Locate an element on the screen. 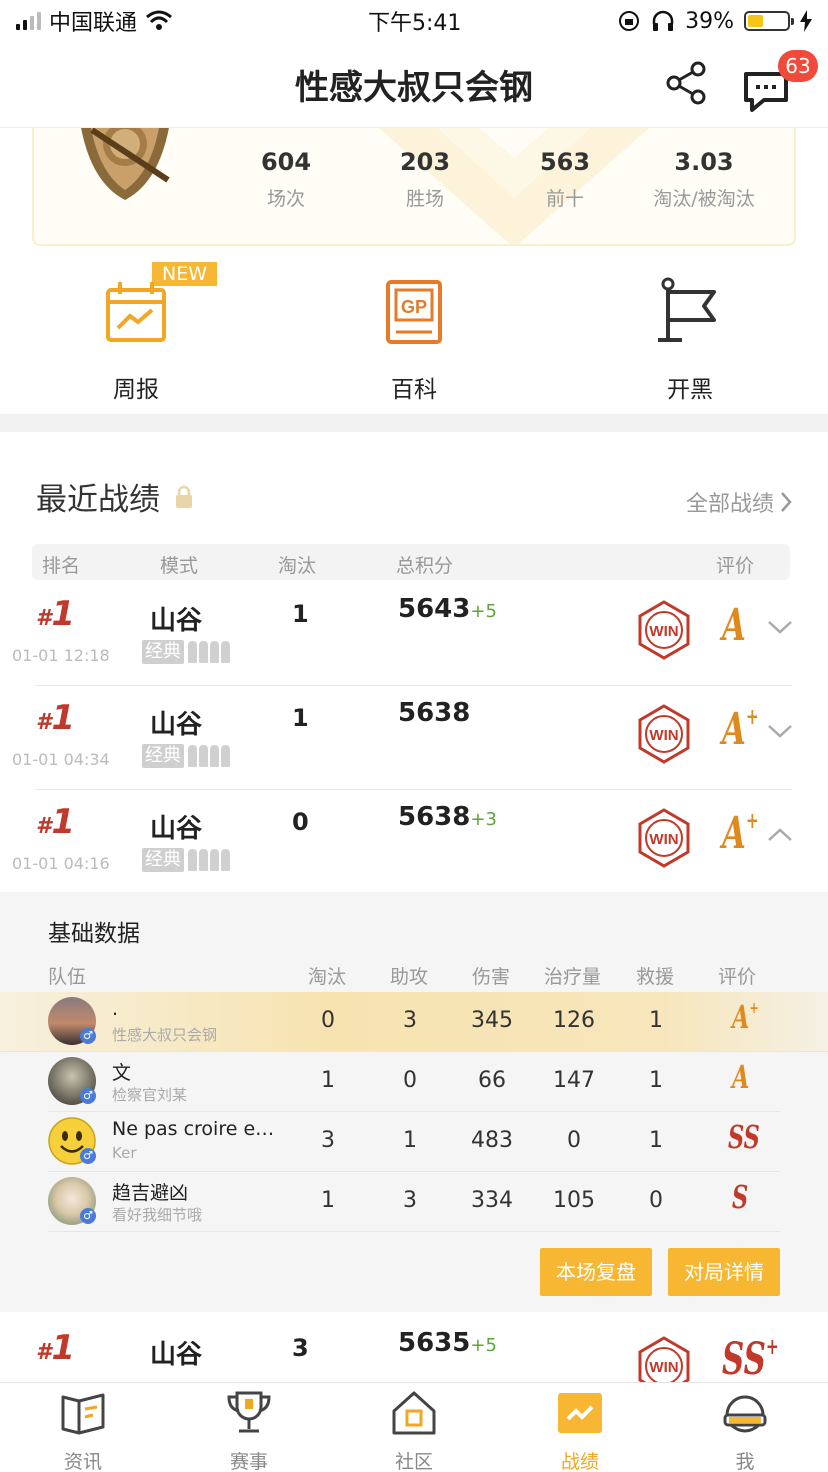 This screenshot has height=1472, width=828. shortcut-grid: NEW 周报 GP 百科 开黑 is located at coordinates (414, 337).